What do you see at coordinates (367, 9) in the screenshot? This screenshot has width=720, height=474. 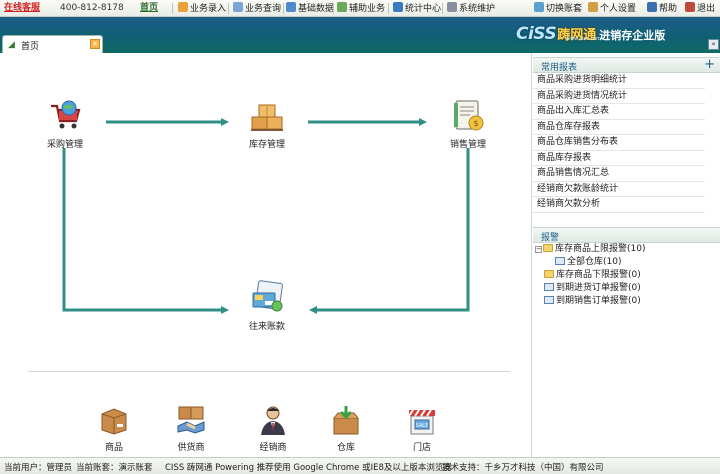 I see `menu-label: 辅助业务` at bounding box center [367, 9].